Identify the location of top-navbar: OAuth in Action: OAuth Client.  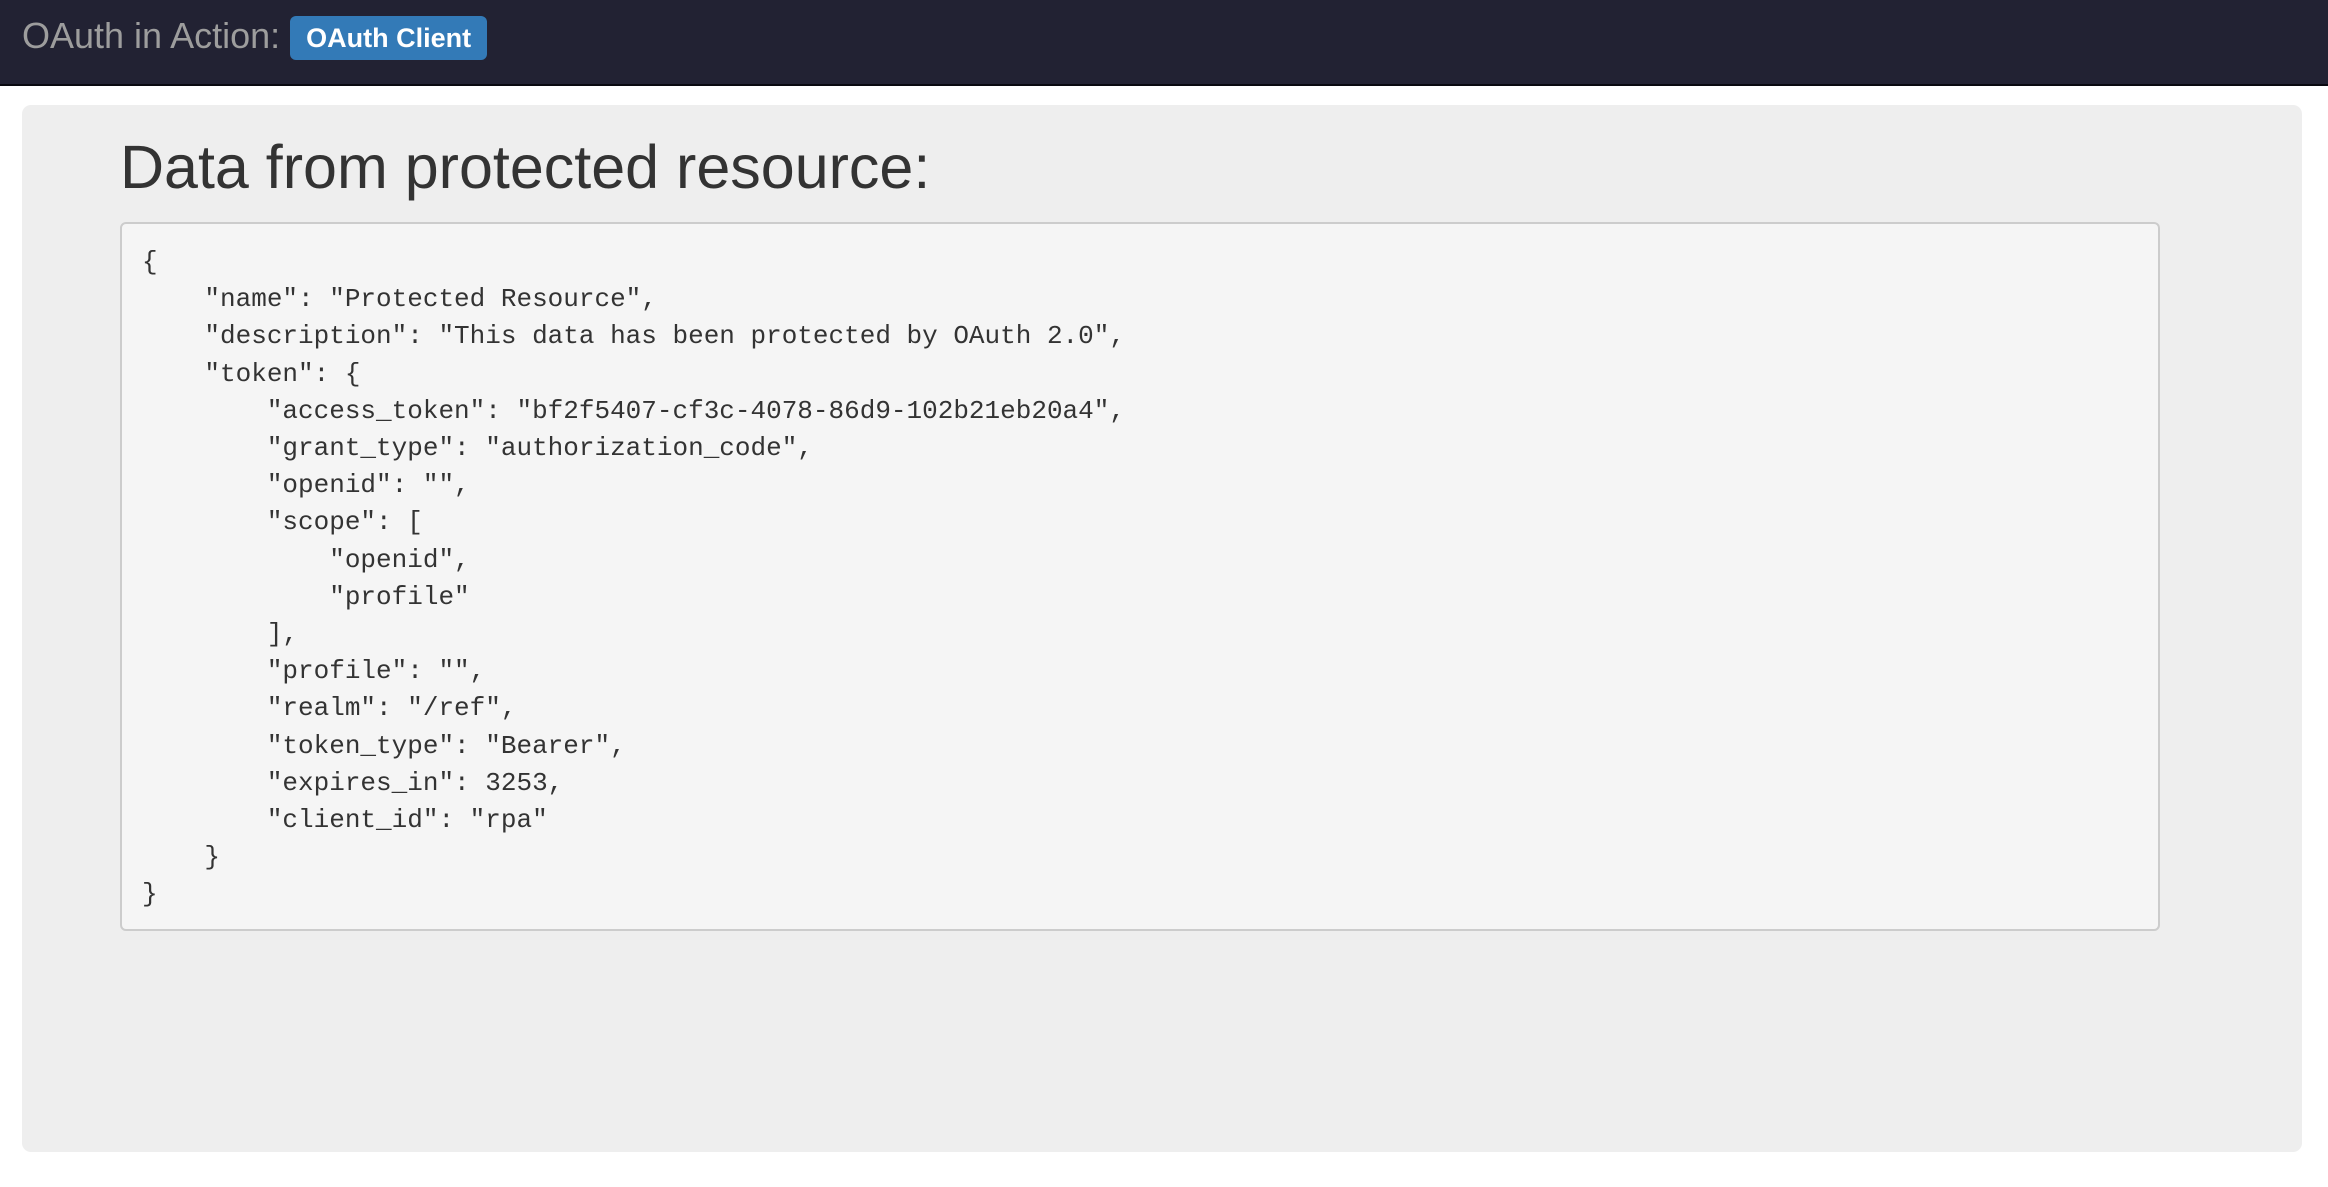
(1164, 43).